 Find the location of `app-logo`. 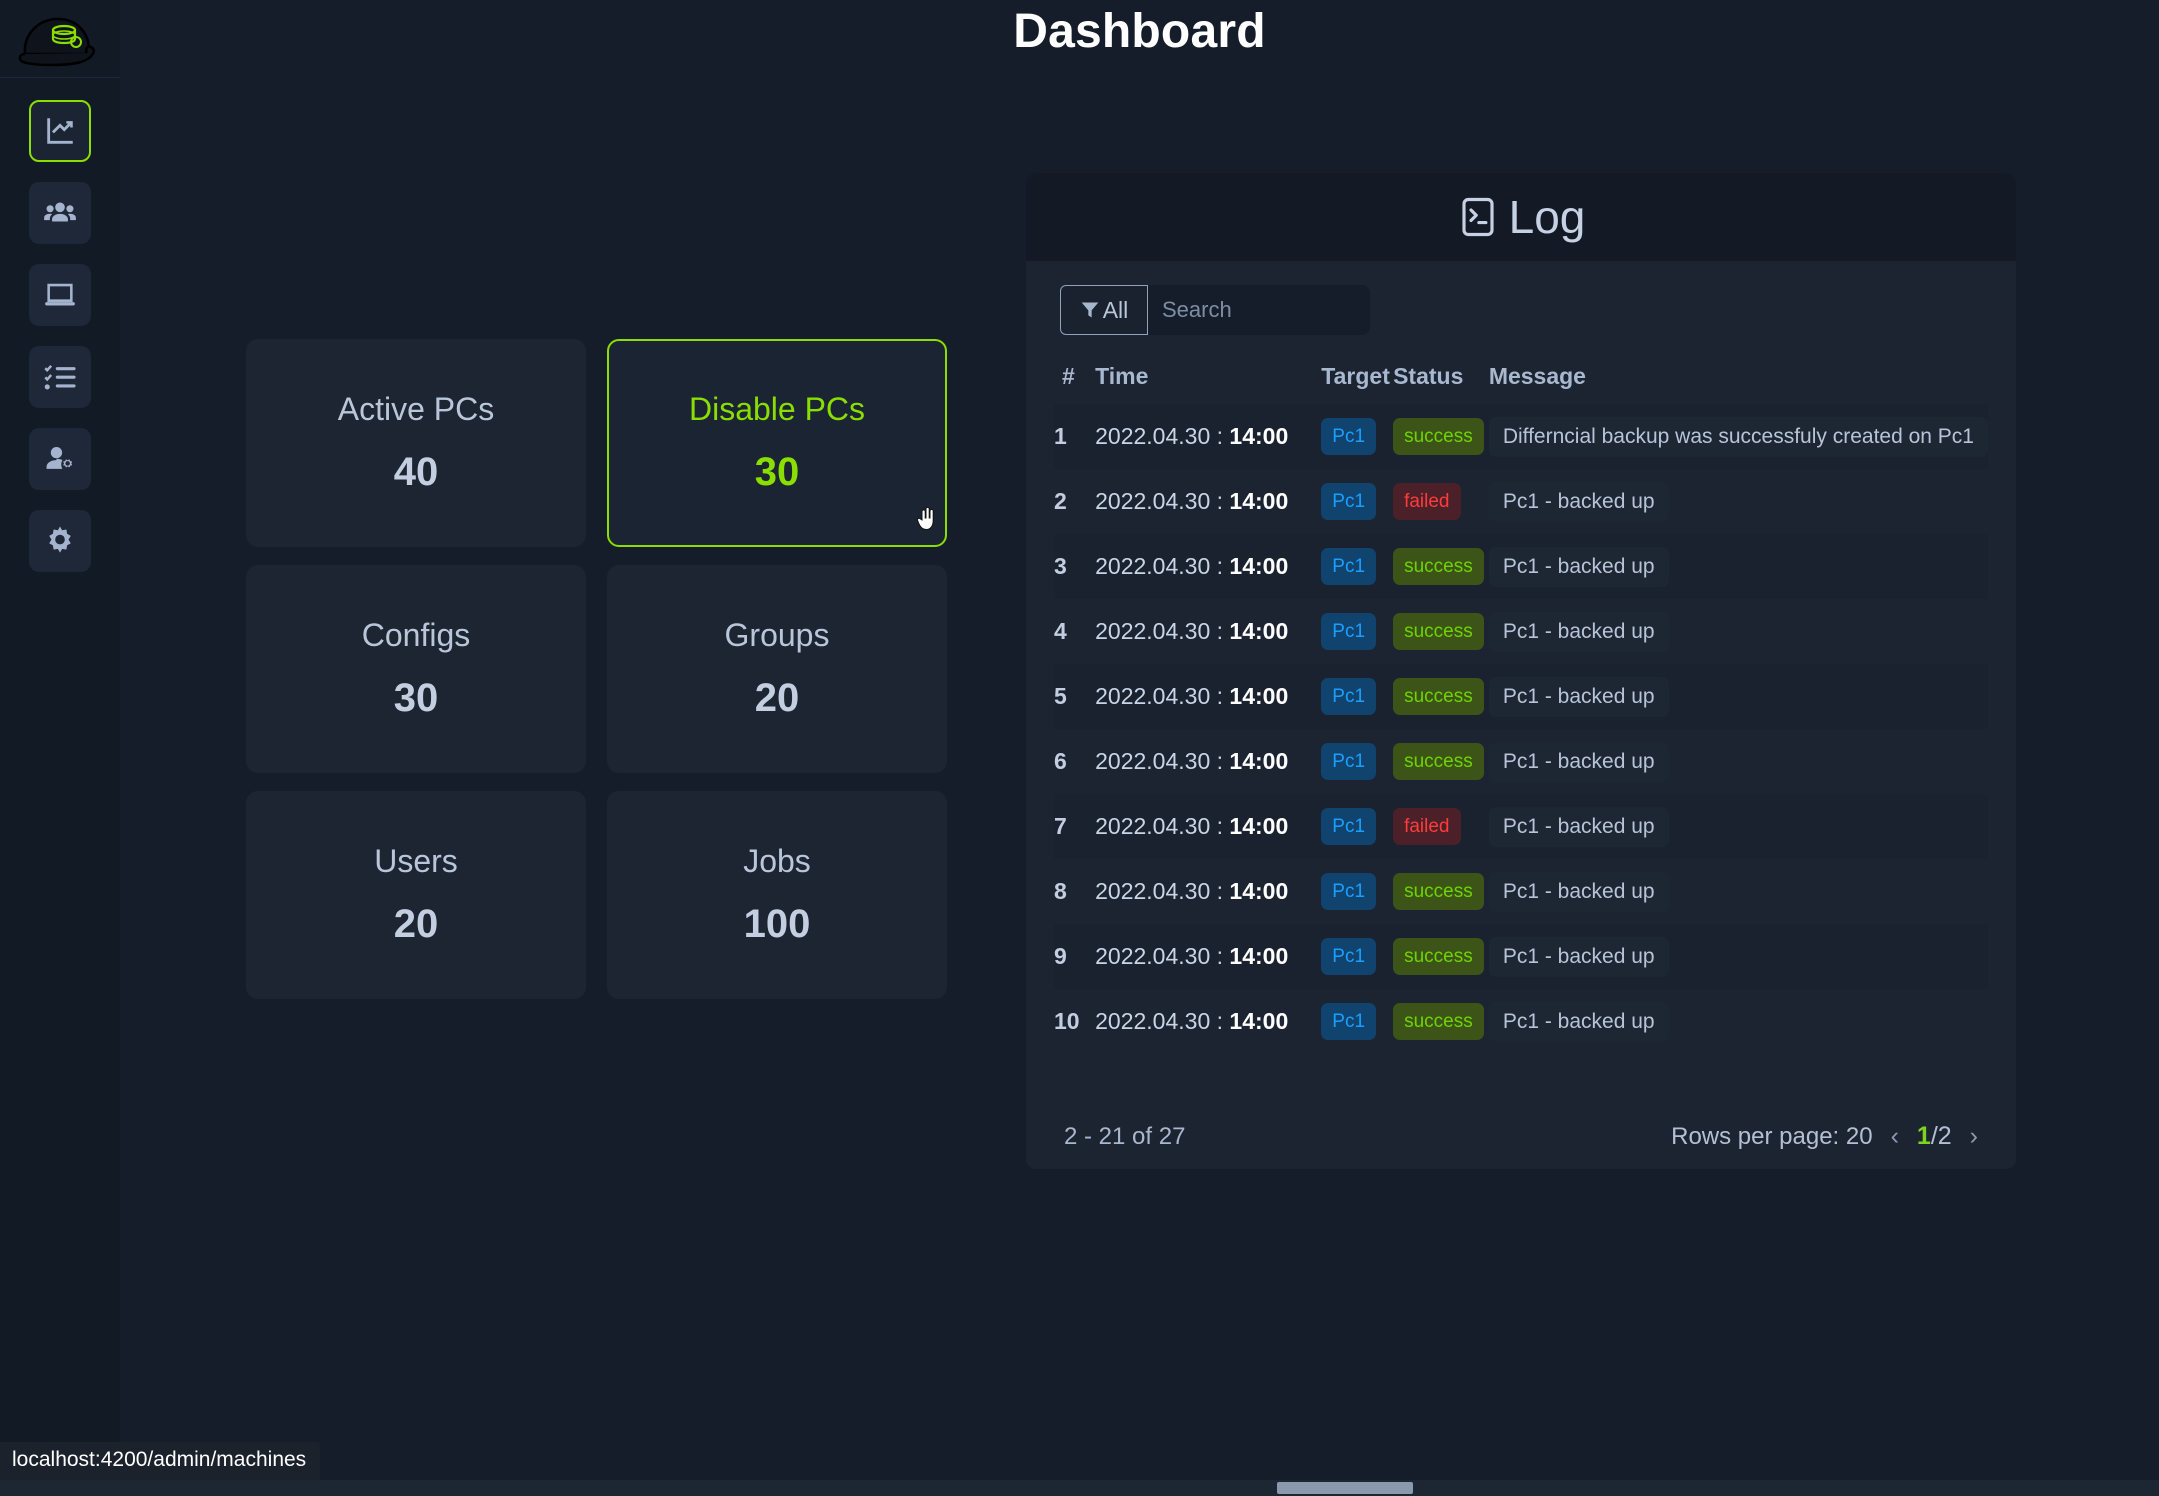

app-logo is located at coordinates (60, 39).